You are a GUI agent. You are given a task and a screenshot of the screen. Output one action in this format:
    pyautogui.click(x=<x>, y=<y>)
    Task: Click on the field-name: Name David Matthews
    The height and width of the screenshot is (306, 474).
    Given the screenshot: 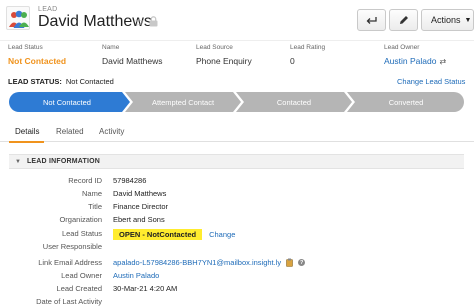 What is the action you would take?
    pyautogui.click(x=237, y=195)
    